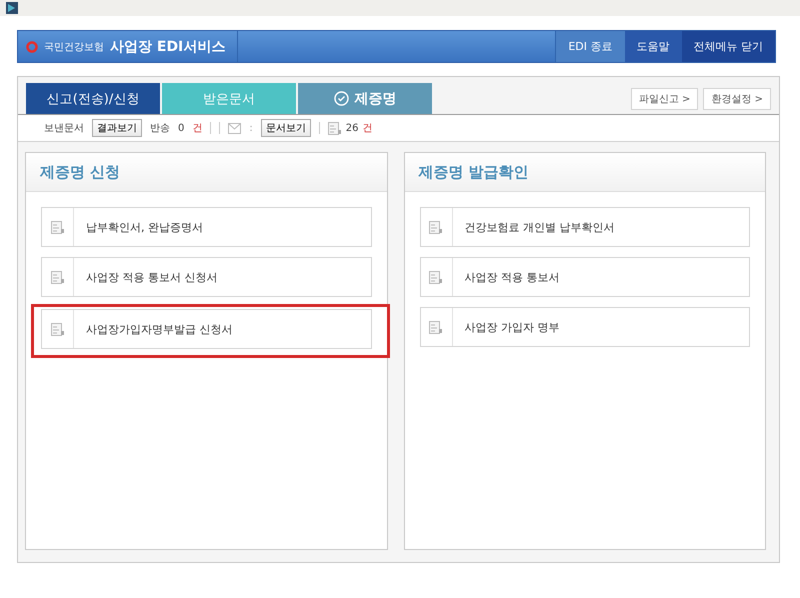 The image size is (800, 598). I want to click on sent-label: 보낸문서, so click(64, 128).